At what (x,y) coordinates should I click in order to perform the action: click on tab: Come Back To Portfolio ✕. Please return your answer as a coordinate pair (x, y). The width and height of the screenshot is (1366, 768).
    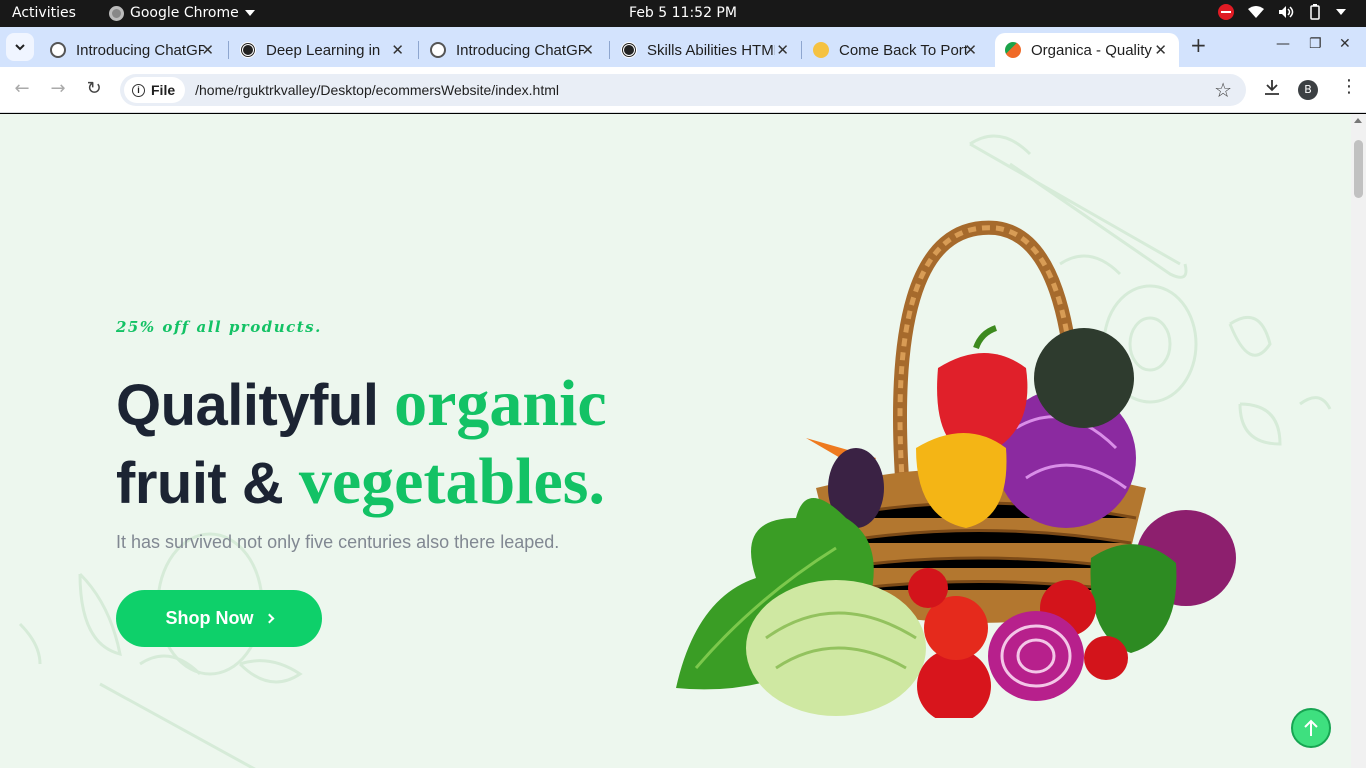
    Looking at the image, I should click on (896, 50).